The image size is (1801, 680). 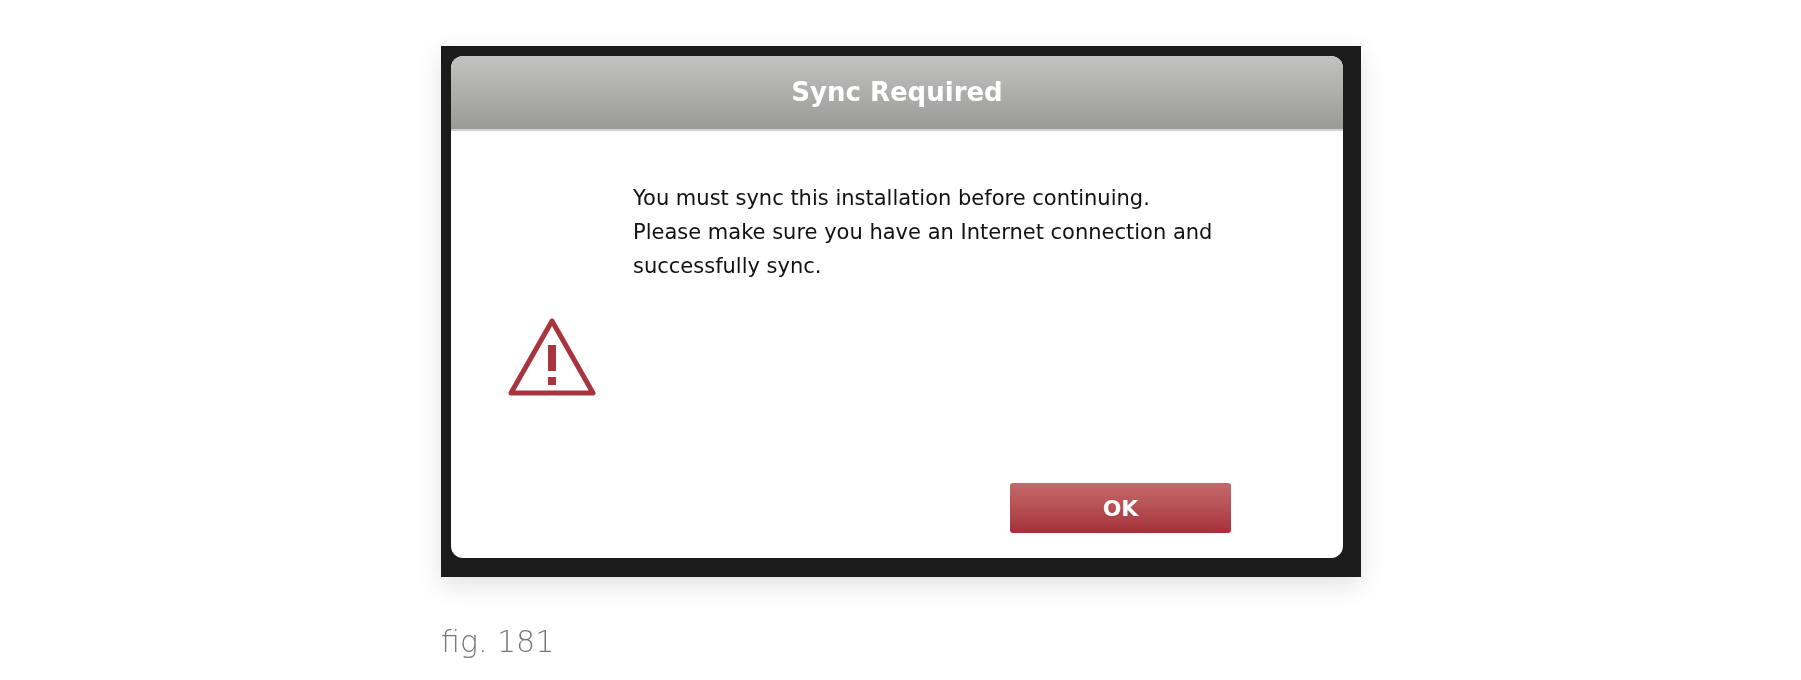 What do you see at coordinates (1120, 508) in the screenshot?
I see `ok-button: OK` at bounding box center [1120, 508].